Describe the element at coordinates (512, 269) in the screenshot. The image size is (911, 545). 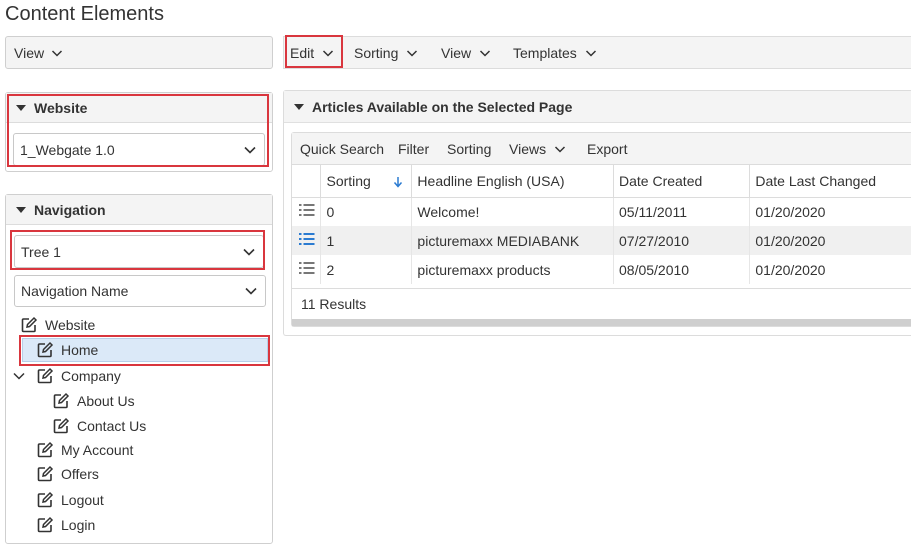
I see `cell-headline: picturemaxx products` at that location.